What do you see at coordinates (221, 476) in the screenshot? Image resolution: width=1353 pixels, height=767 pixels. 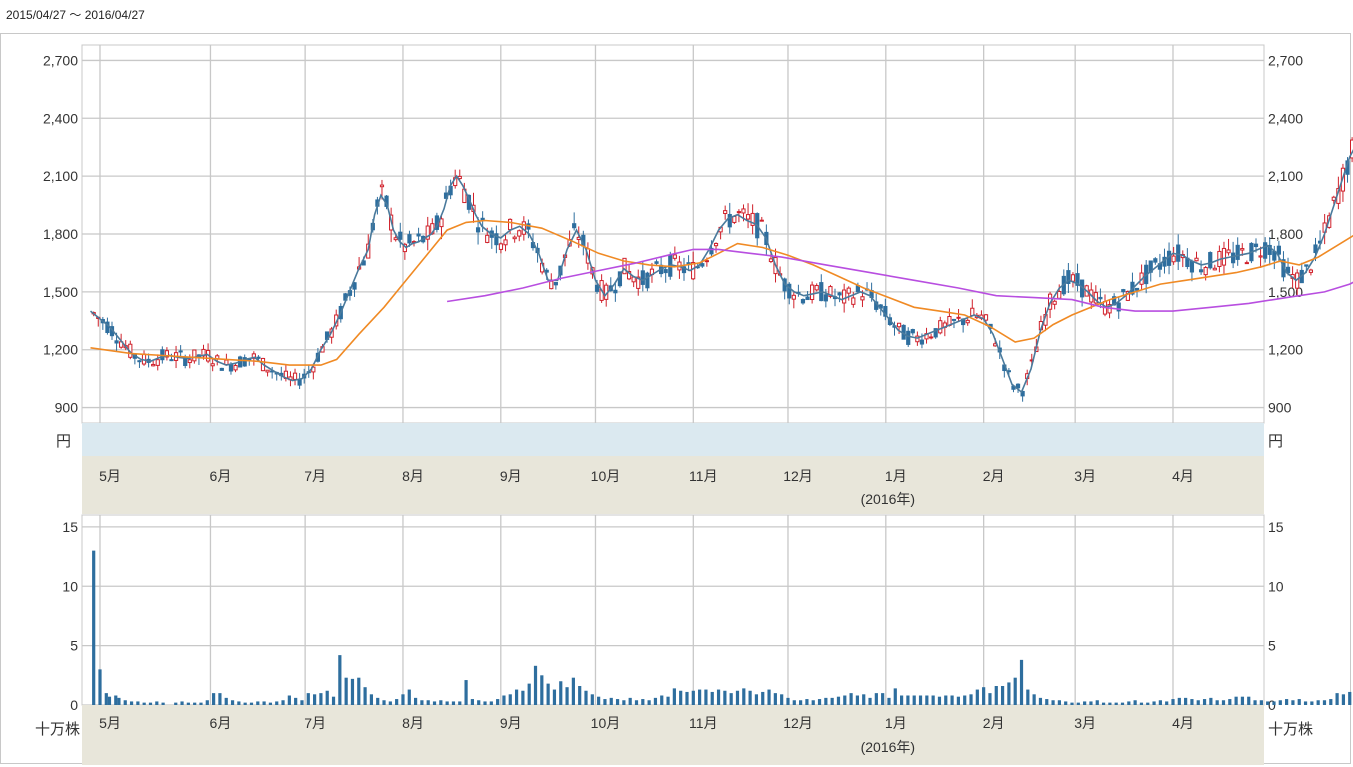 I see `price-month-label: 6月` at bounding box center [221, 476].